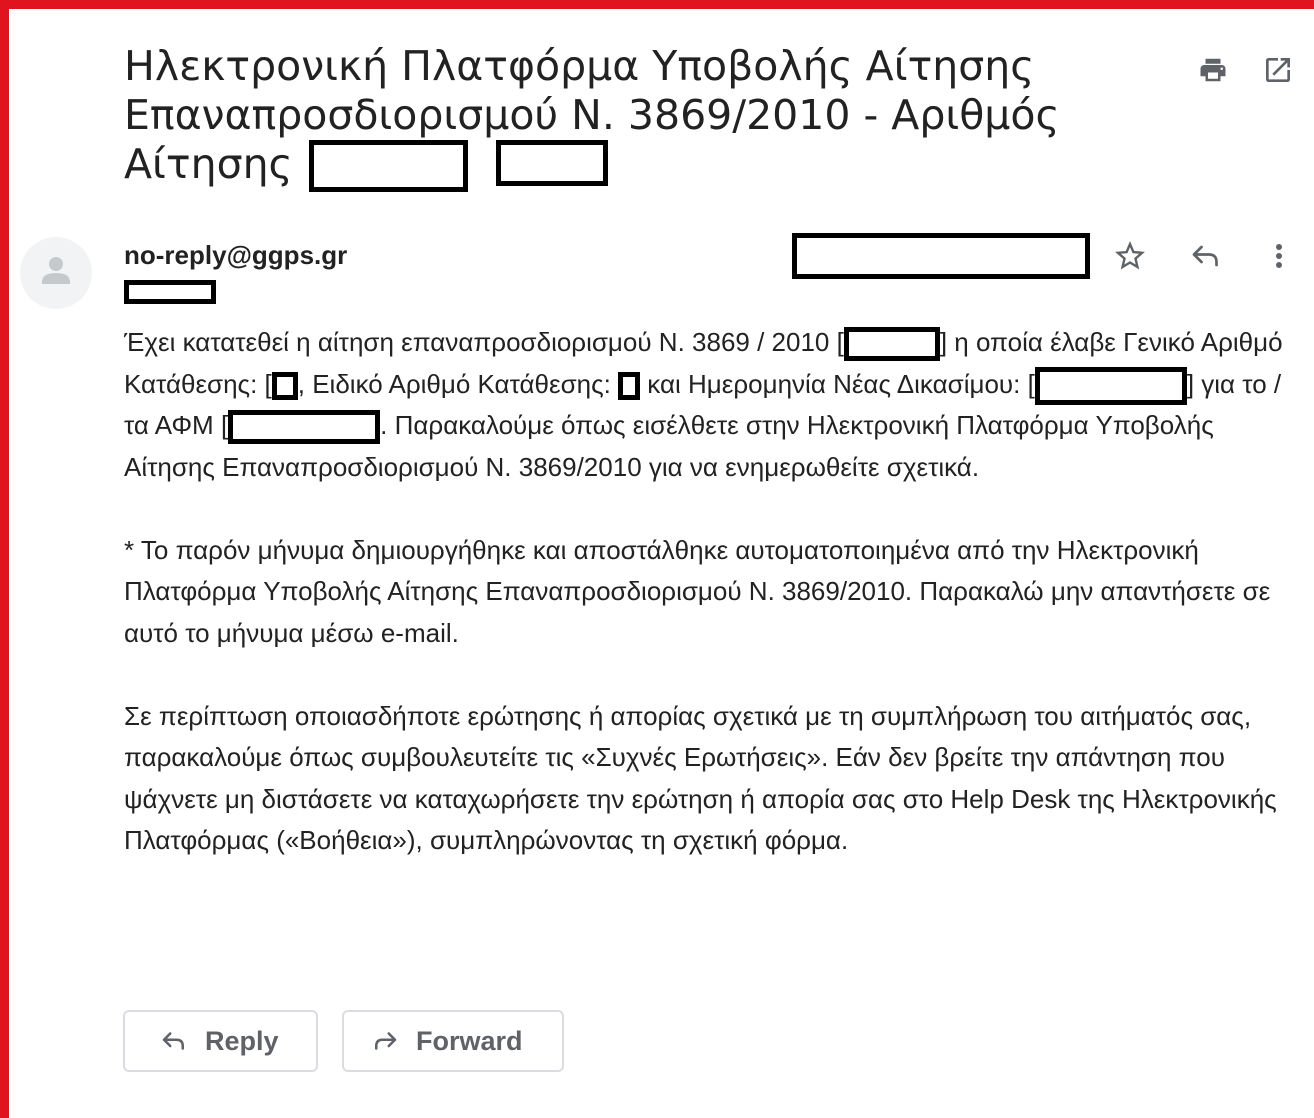  Describe the element at coordinates (469, 1040) in the screenshot. I see `forward-button-label: Forward` at that location.